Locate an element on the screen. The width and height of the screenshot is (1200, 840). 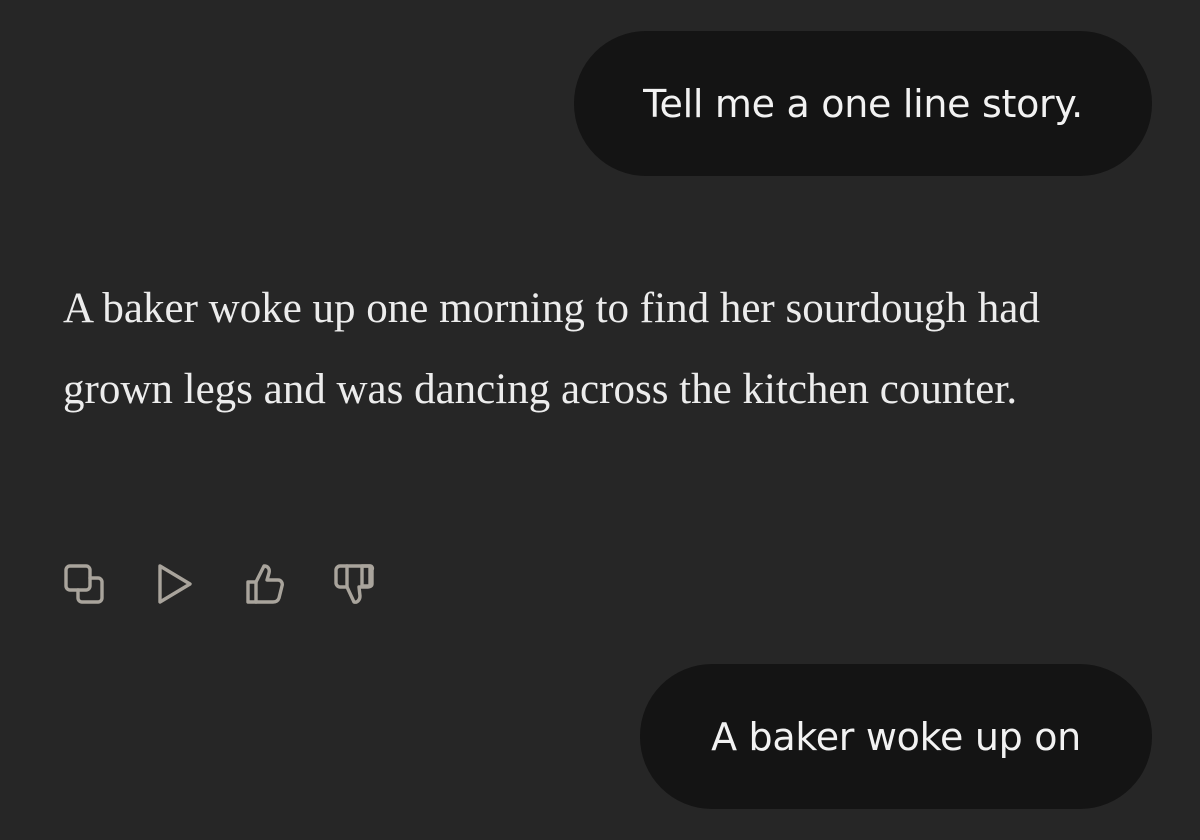
user-message-bubble: Tell me a one line story. is located at coordinates (863, 103).